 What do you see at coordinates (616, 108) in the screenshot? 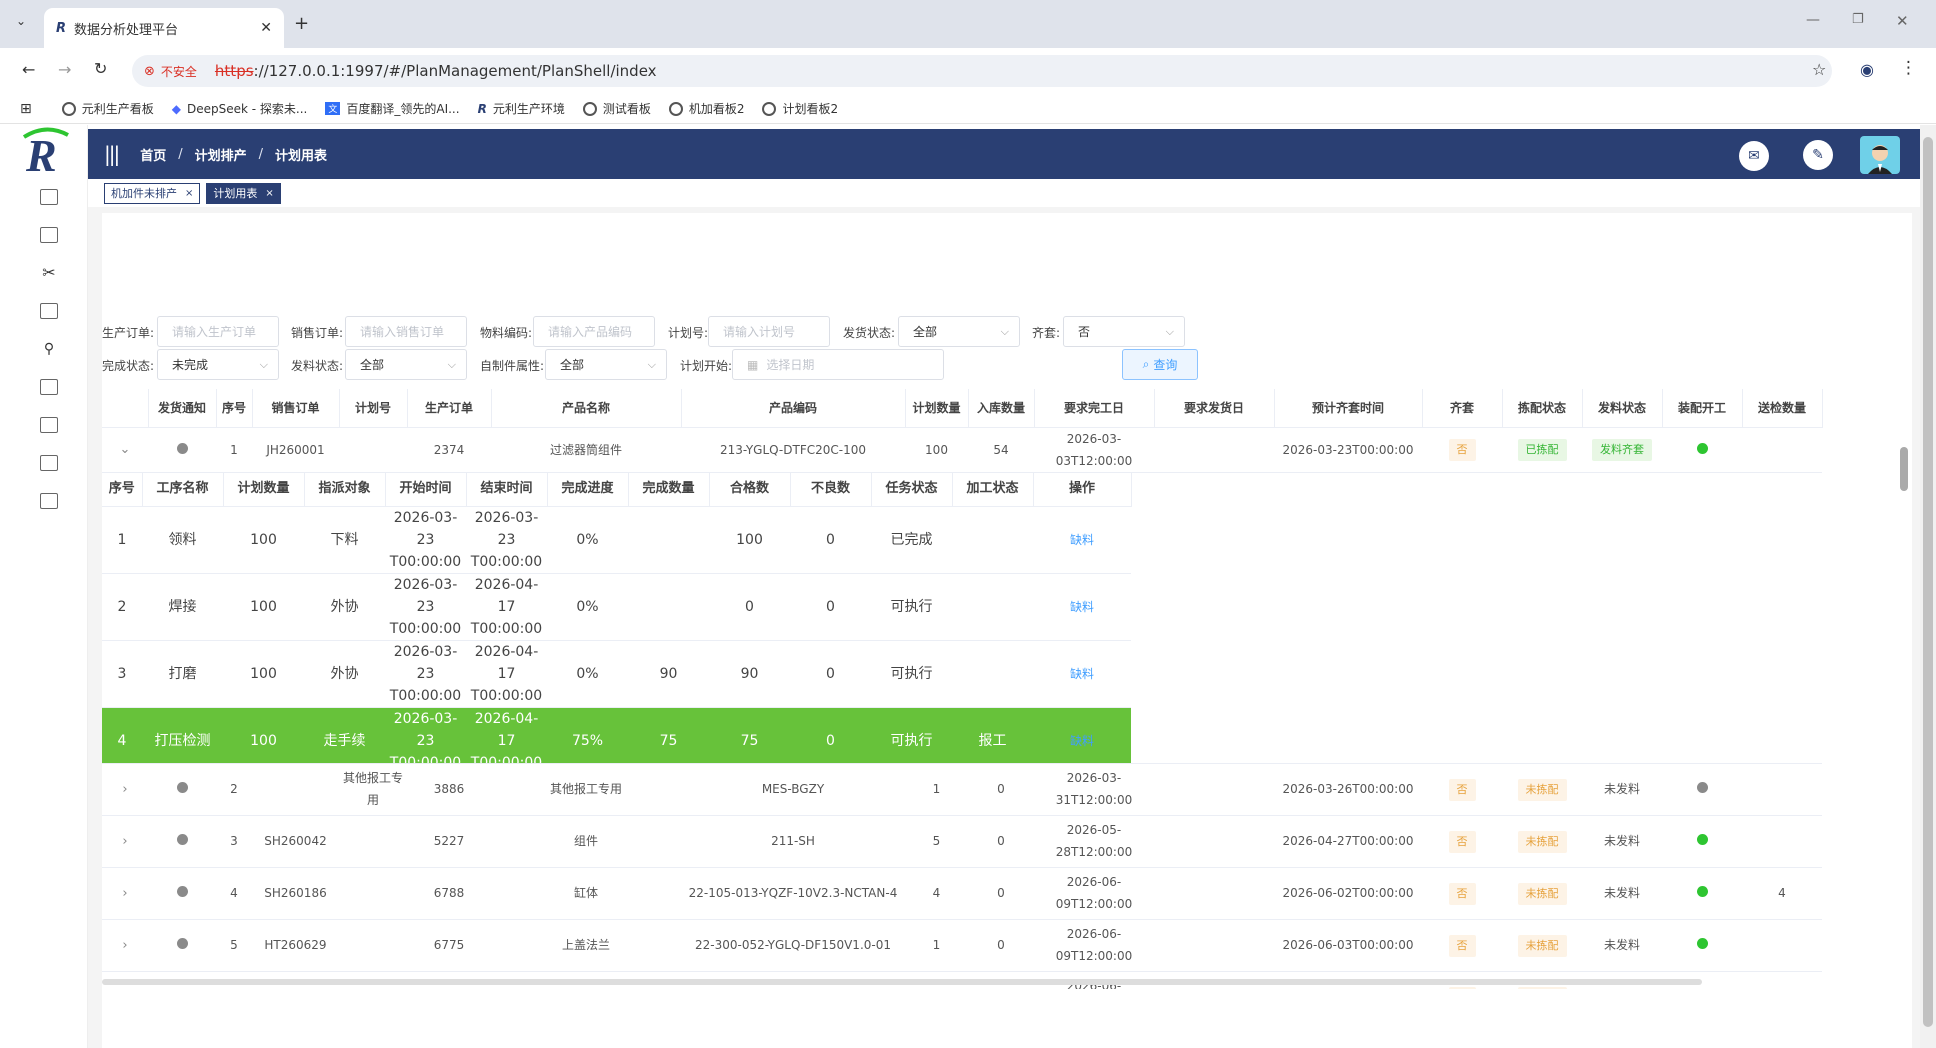
I see `bookmark-5: 测试看板` at bounding box center [616, 108].